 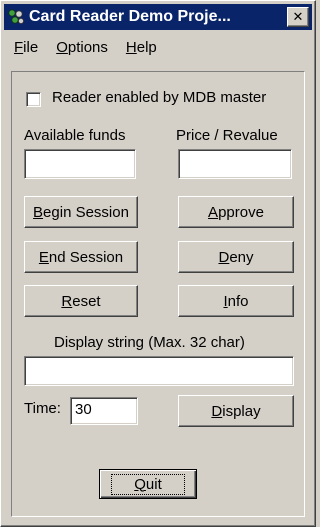 I want to click on display-button: Display, so click(x=236, y=411).